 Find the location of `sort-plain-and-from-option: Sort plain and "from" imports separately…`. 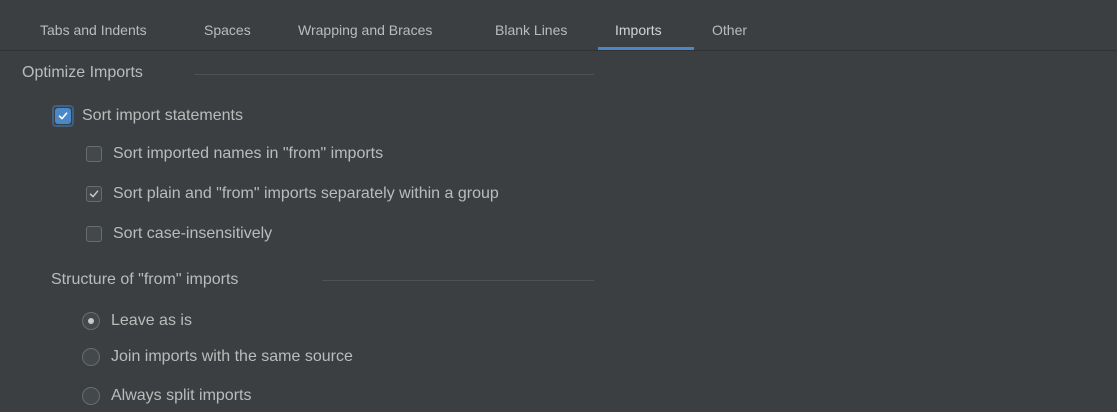

sort-plain-and-from-option: Sort plain and "from" imports separately… is located at coordinates (292, 194).